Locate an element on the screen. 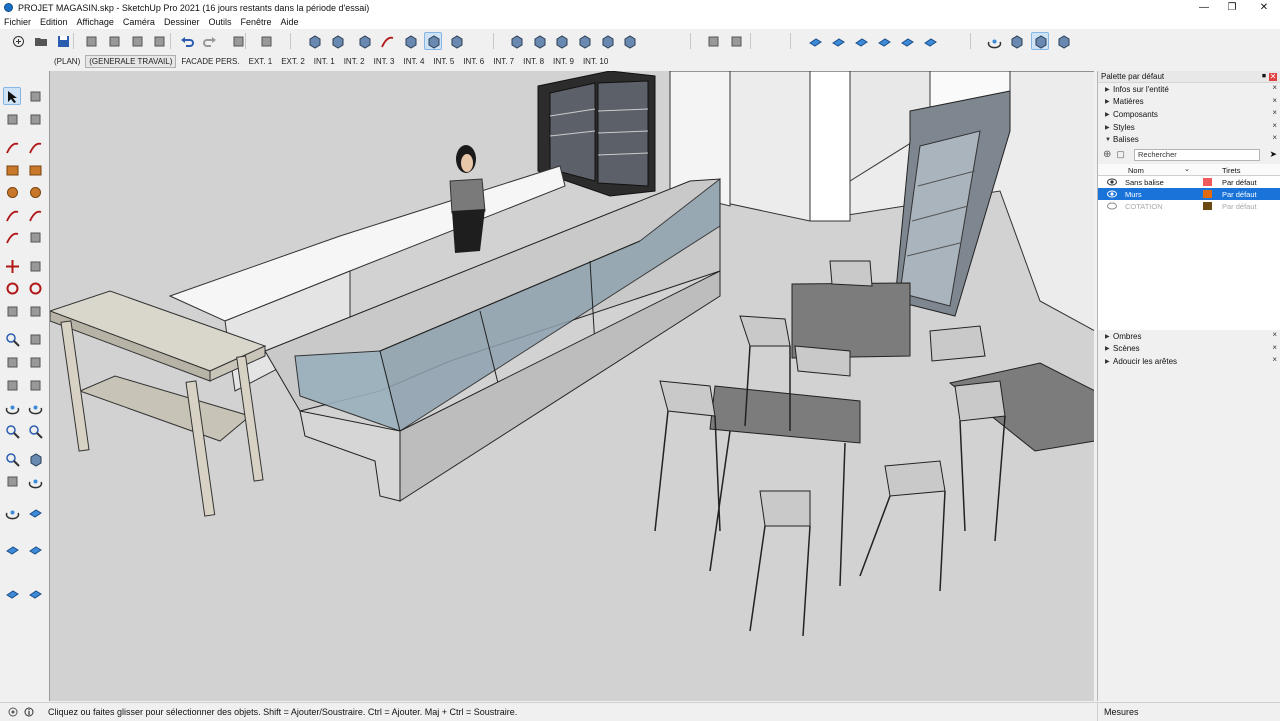 The image size is (1280, 721). iso-view-icon is located at coordinates (516, 41).